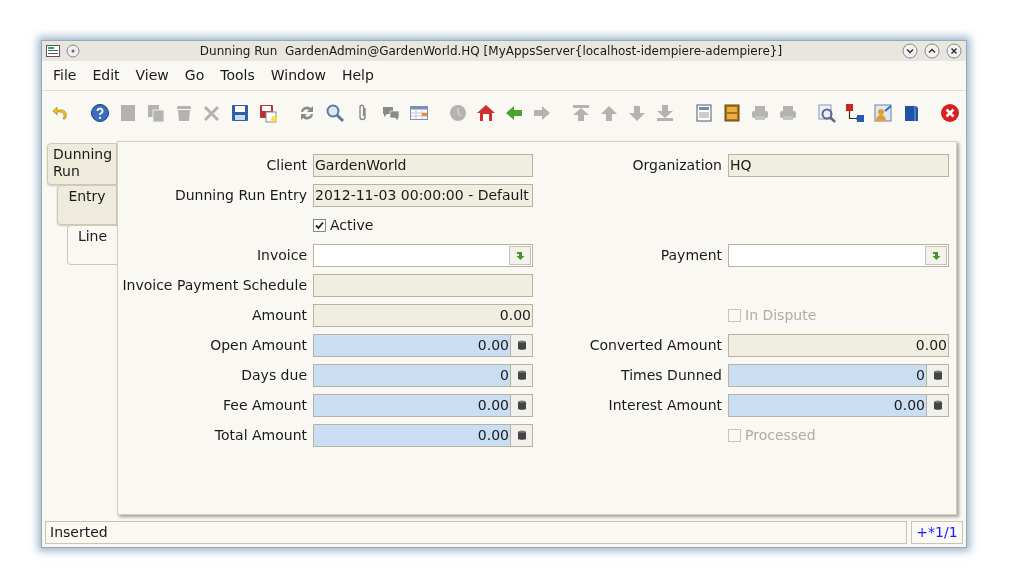  What do you see at coordinates (937, 532) in the screenshot?
I see `record-indicator: +*1/1` at bounding box center [937, 532].